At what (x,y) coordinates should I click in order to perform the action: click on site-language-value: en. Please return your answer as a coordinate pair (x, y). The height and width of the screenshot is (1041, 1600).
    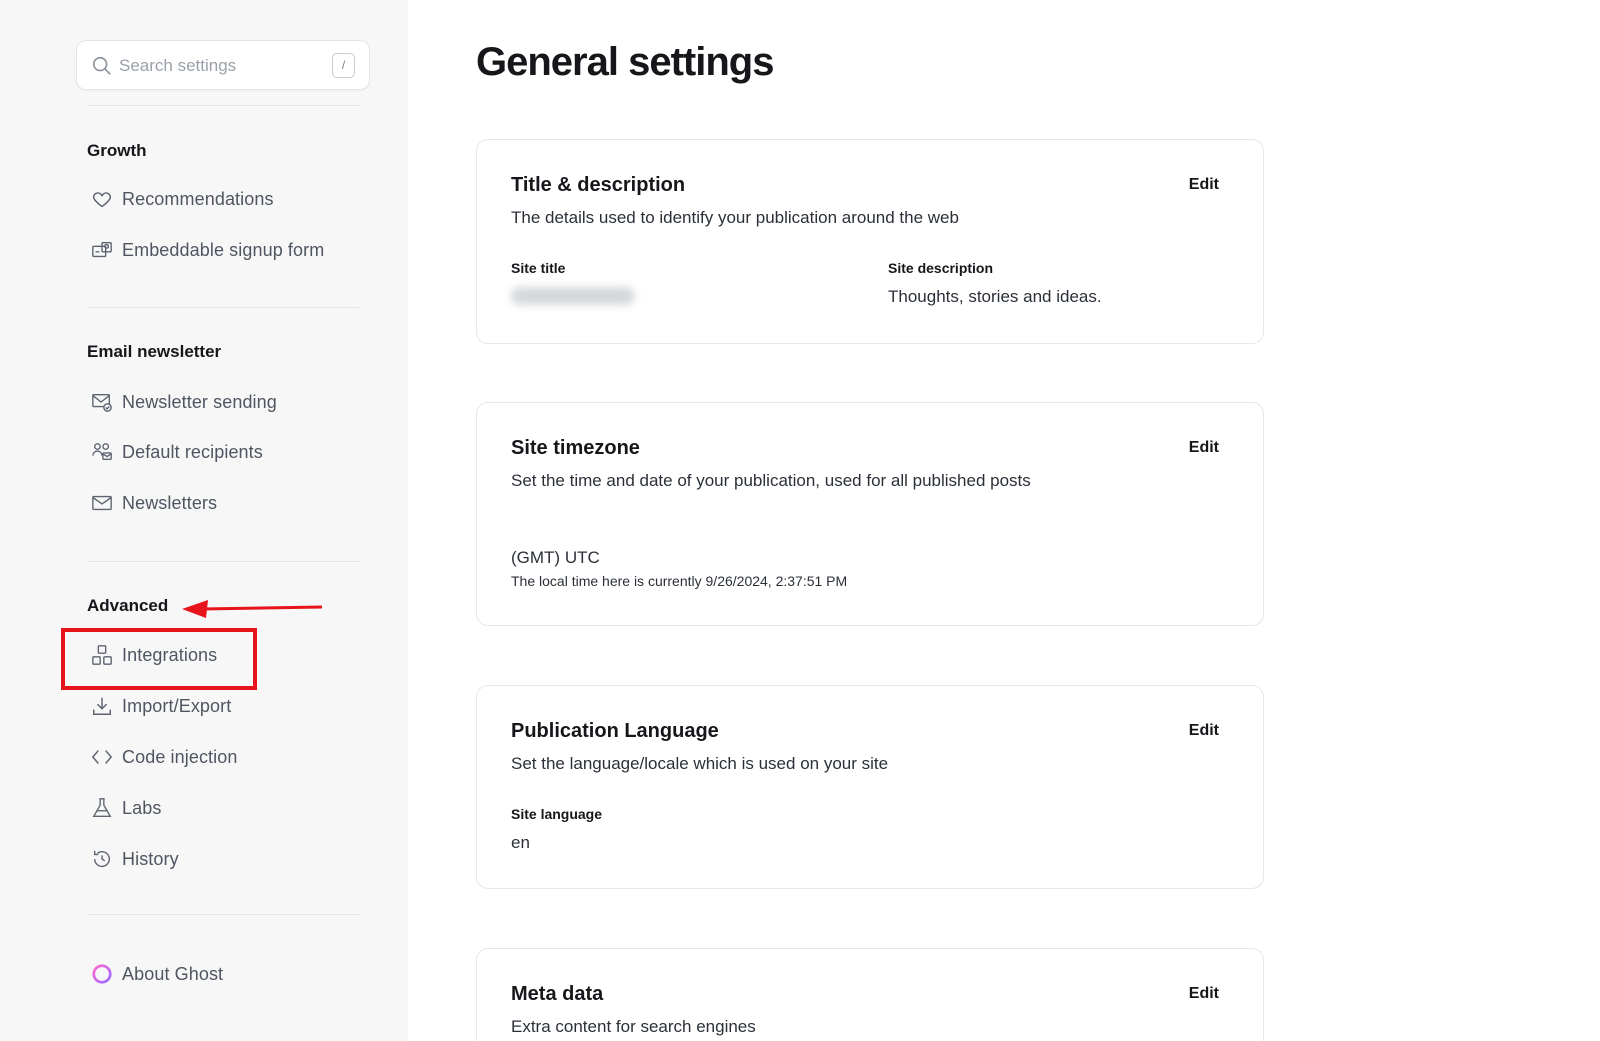
    Looking at the image, I should click on (520, 842).